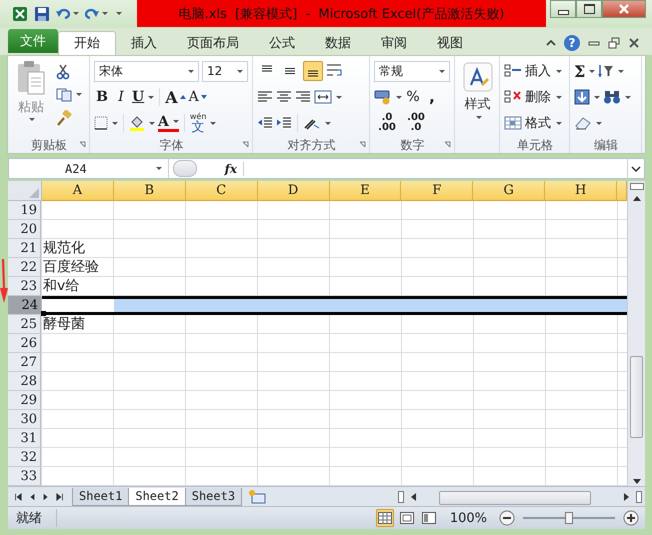 Image resolution: width=652 pixels, height=535 pixels. What do you see at coordinates (477, 90) in the screenshot?
I see `styles-button: 样式` at bounding box center [477, 90].